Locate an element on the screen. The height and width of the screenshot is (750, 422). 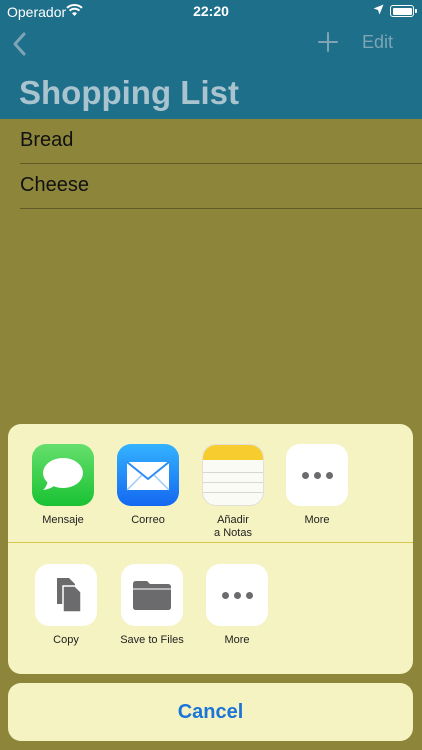
share-app-notes: Añadir a Notas is located at coordinates (233, 492).